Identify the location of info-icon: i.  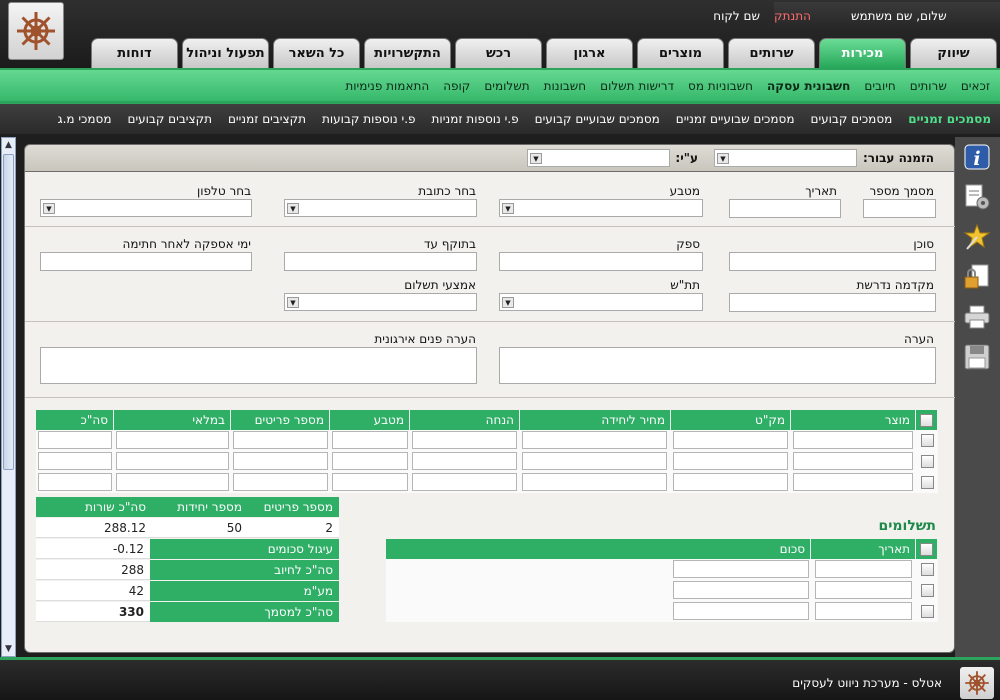
(977, 157).